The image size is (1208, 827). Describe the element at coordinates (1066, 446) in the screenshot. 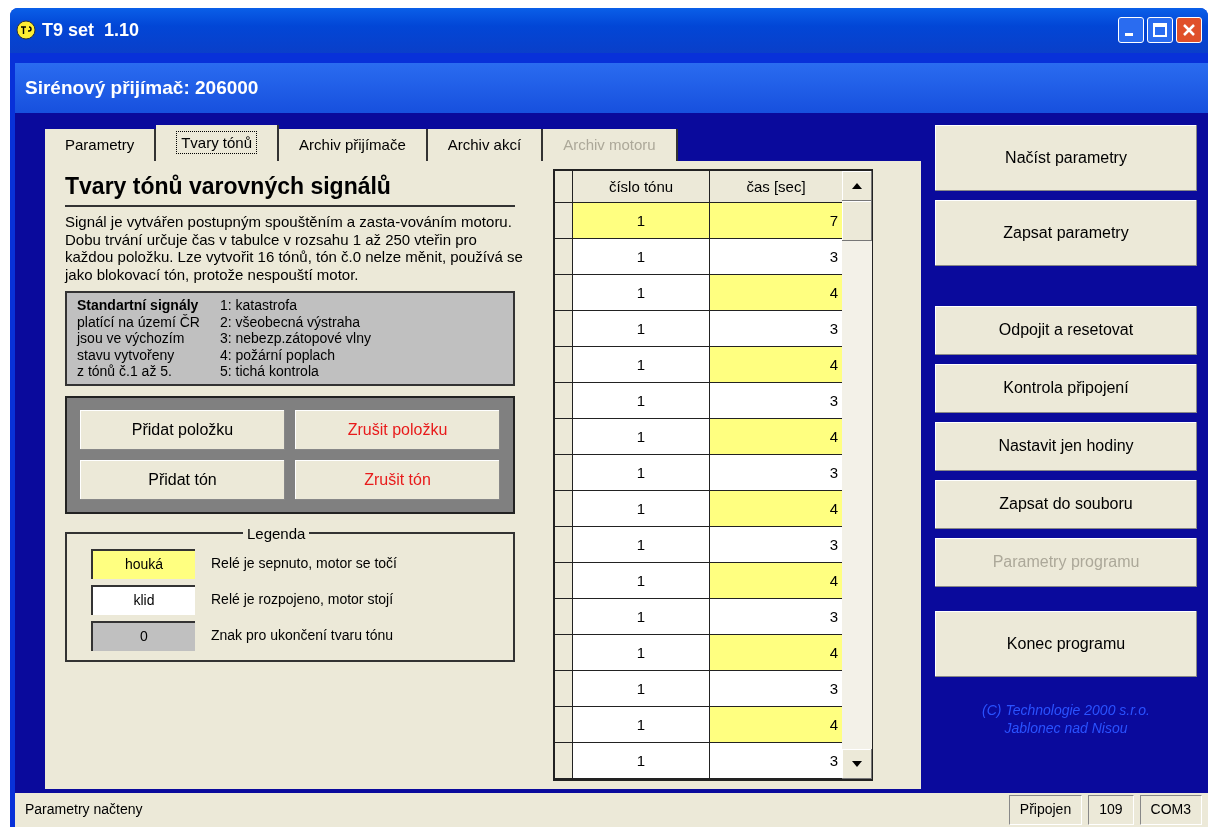

I see `side-button: Nastavit jen hodiny` at that location.